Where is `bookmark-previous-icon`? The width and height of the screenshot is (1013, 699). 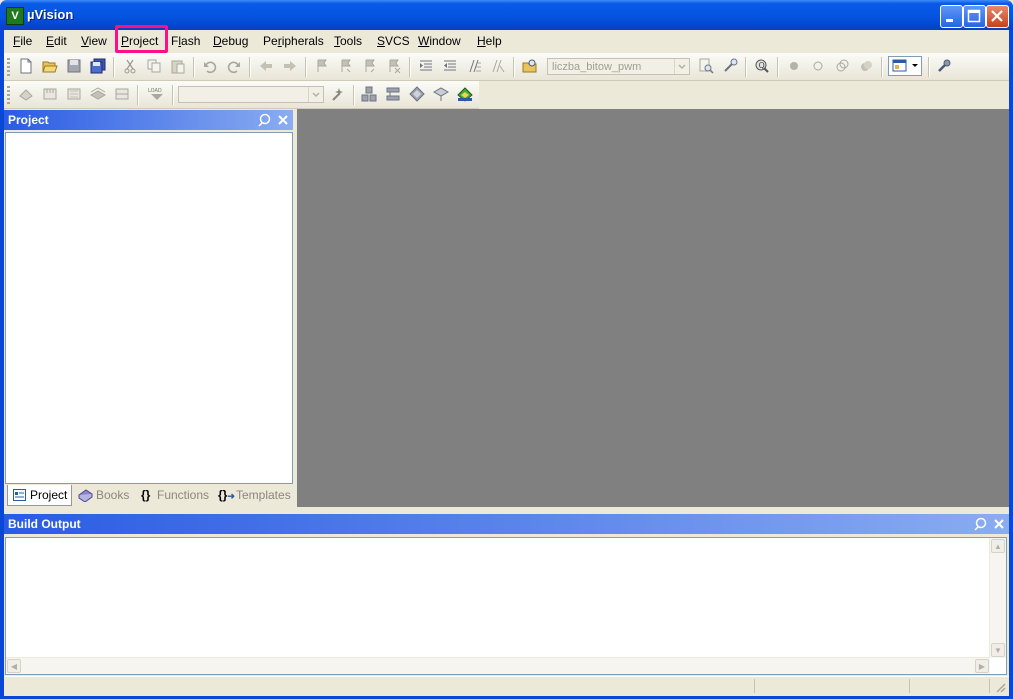 bookmark-previous-icon is located at coordinates (346, 66).